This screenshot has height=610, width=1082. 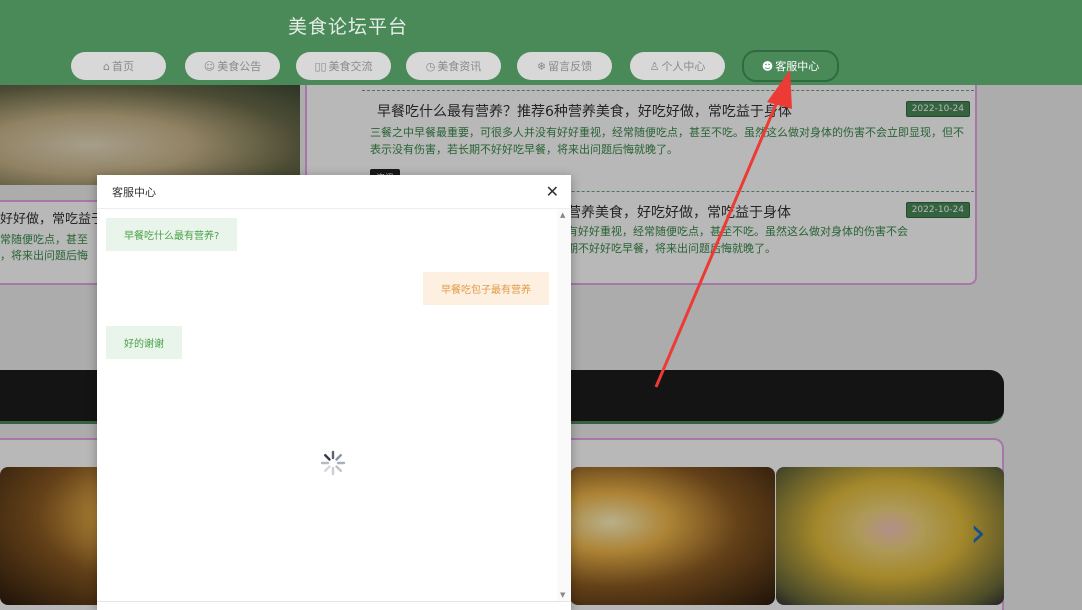 I want to click on nav-customer-service: ☻ 客服中心, so click(x=790, y=66).